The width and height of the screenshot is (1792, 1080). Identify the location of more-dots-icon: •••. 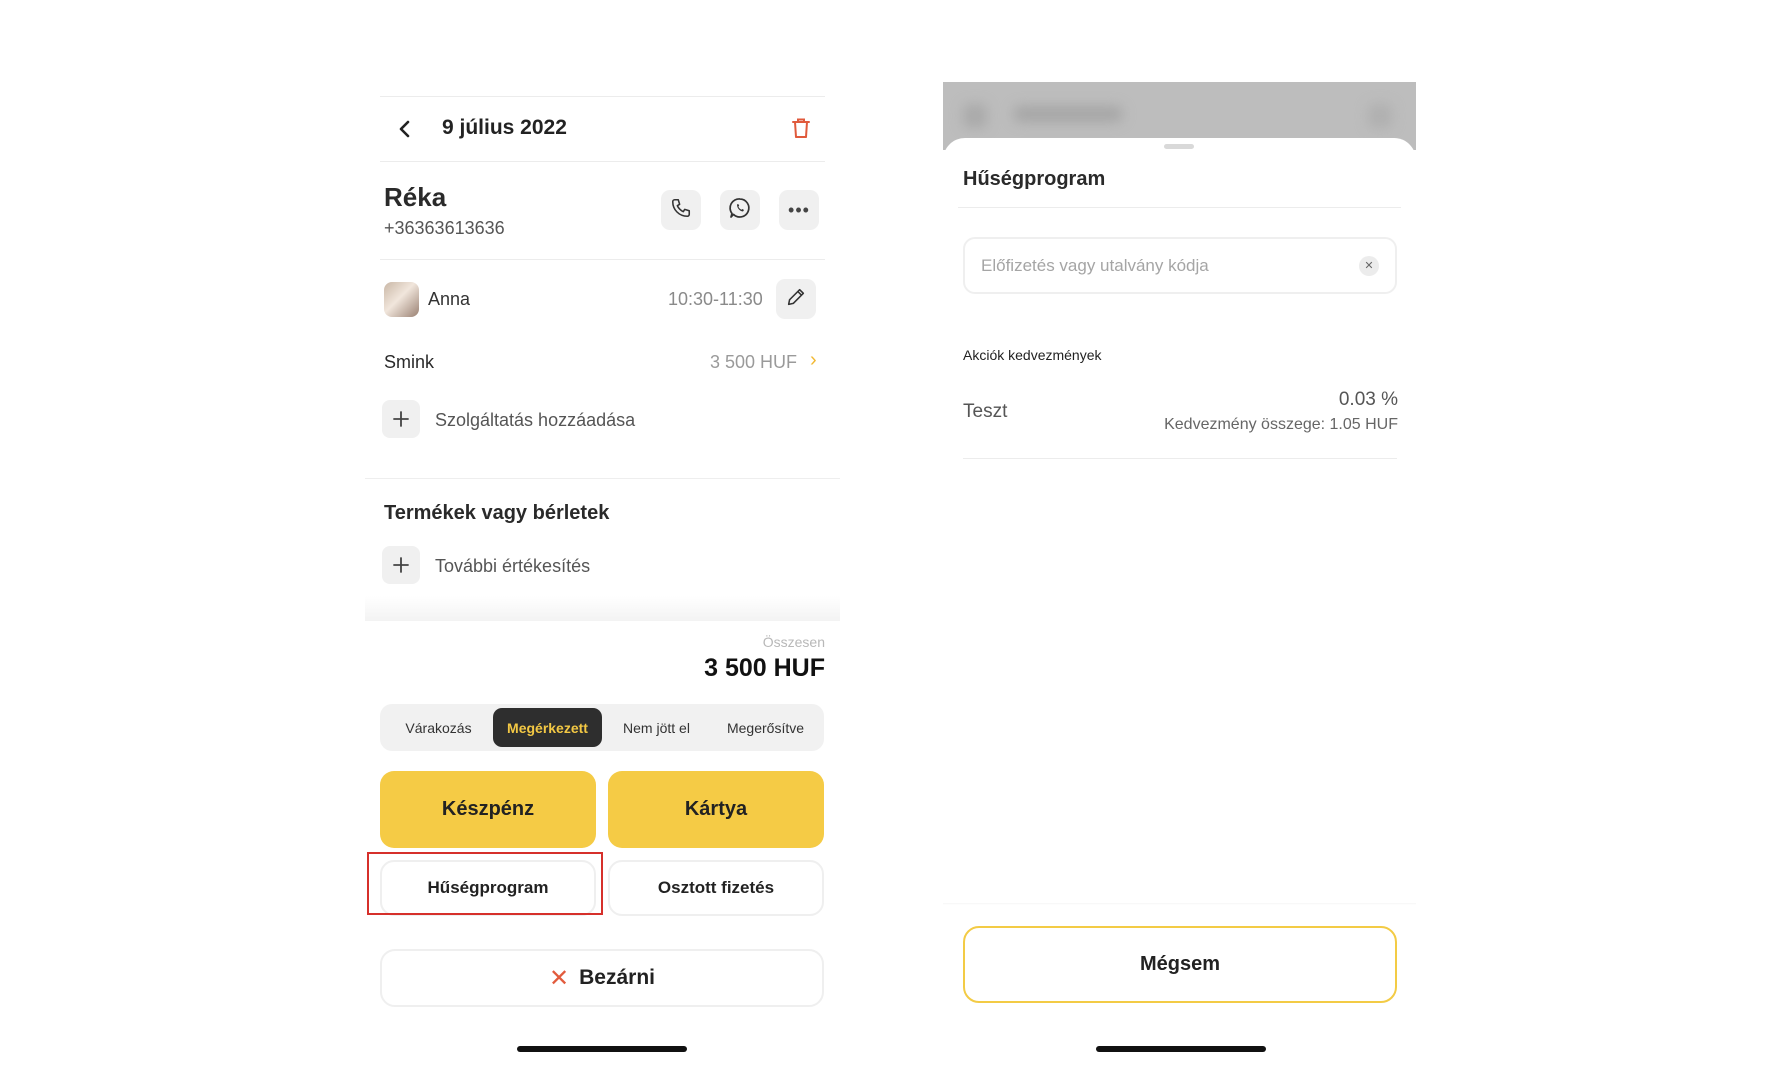
(799, 210).